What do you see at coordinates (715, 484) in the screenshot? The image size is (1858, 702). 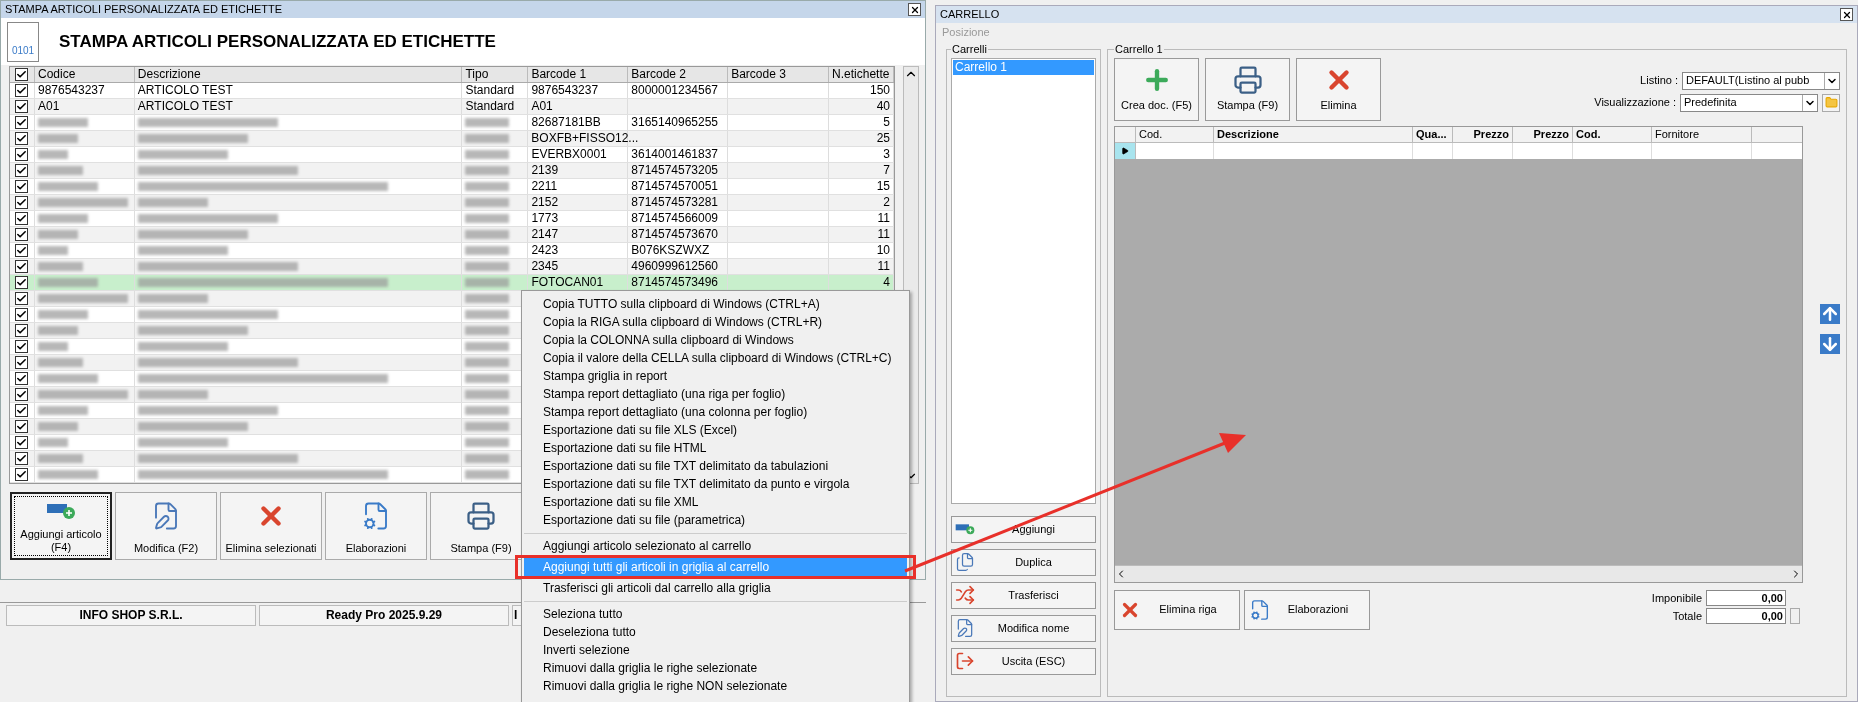 I see `menu-item: Esportazione dati su file TXT delimitato da punto e virgola` at bounding box center [715, 484].